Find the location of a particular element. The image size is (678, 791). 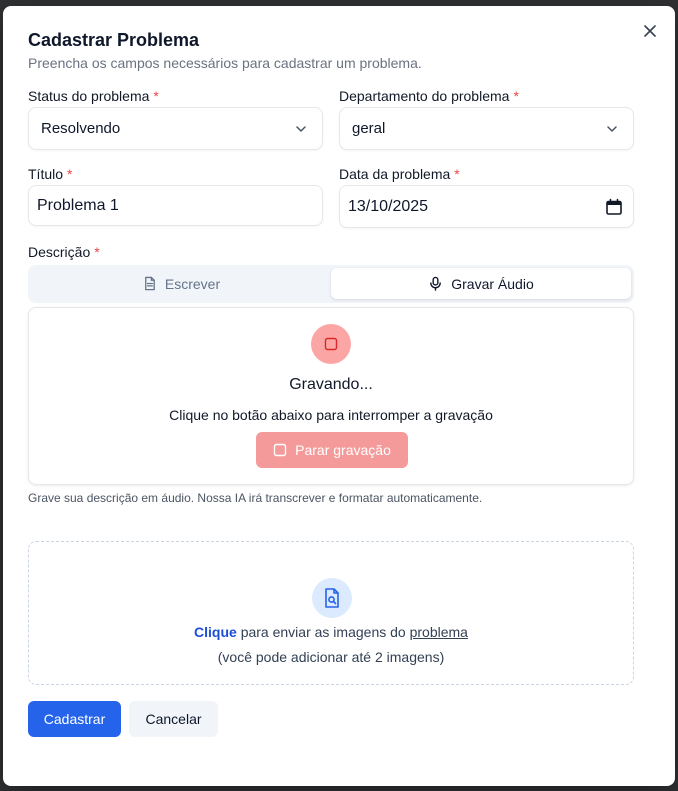

stop-recording-button: Parar gravação is located at coordinates (332, 450).